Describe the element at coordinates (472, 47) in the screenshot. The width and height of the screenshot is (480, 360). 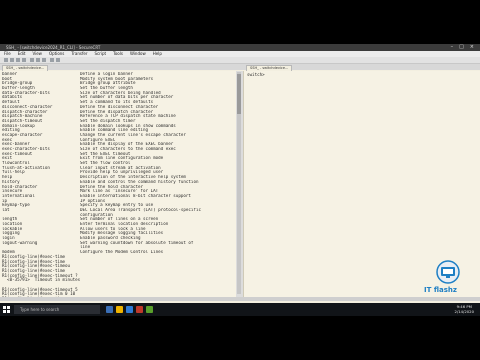
I see `close-icon: ×` at that location.